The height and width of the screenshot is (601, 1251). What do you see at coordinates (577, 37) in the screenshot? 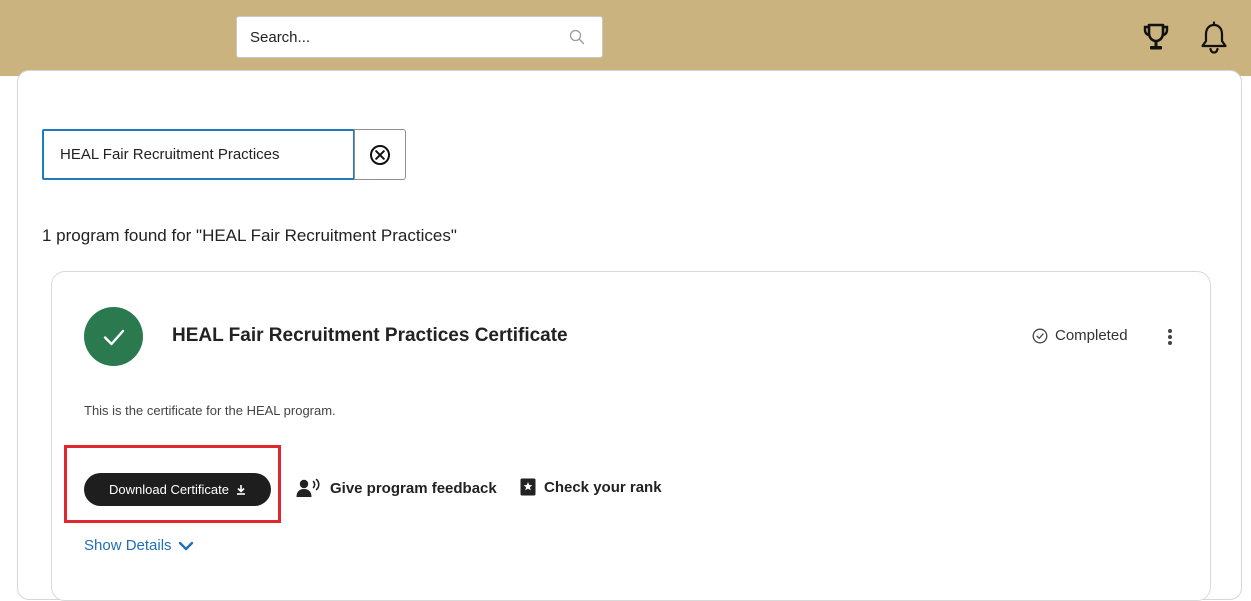
I see `search-icon` at bounding box center [577, 37].